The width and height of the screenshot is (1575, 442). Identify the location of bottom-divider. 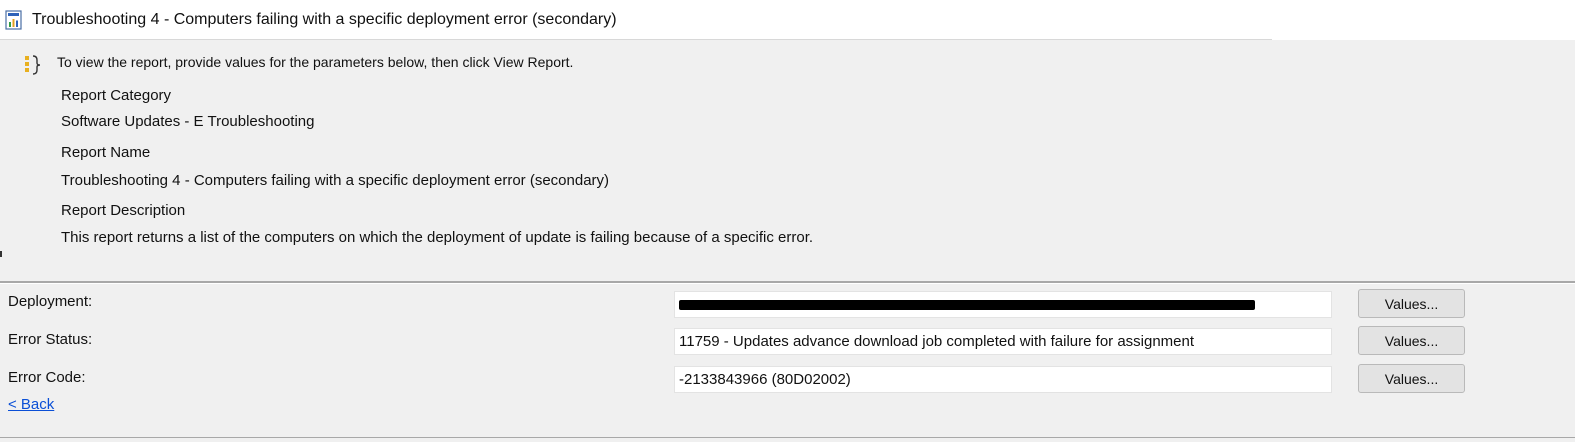
(787, 437).